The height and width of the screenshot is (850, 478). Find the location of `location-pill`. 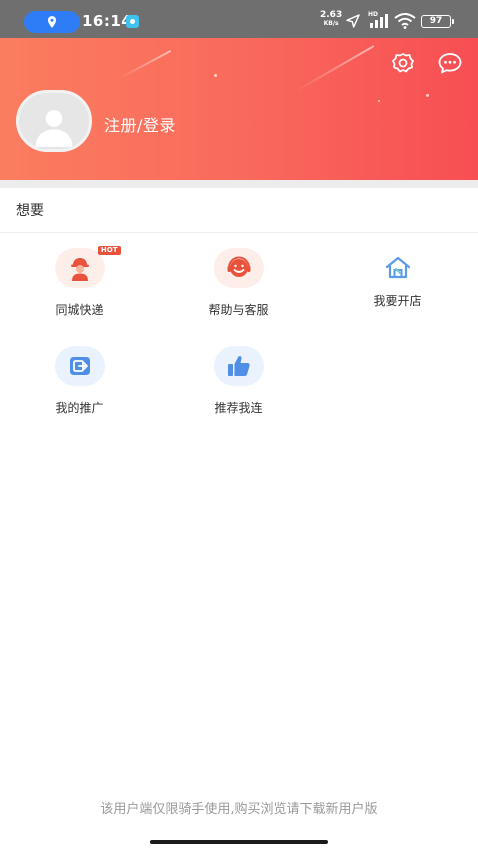

location-pill is located at coordinates (52, 22).